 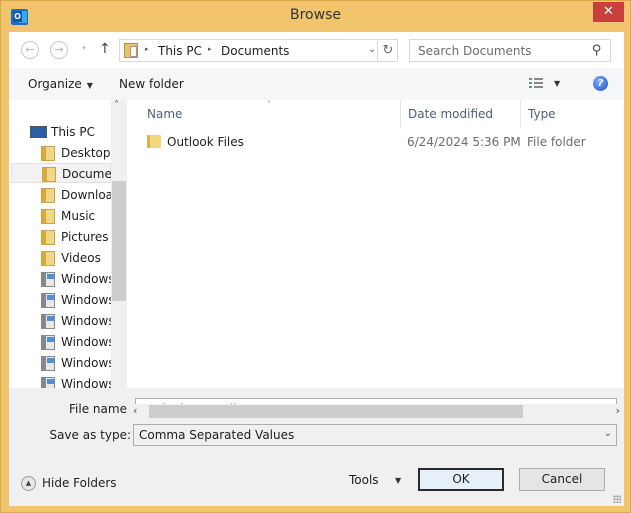 I want to click on file-list-horizontal-scrollbar: ‹ ›, so click(x=375, y=412).